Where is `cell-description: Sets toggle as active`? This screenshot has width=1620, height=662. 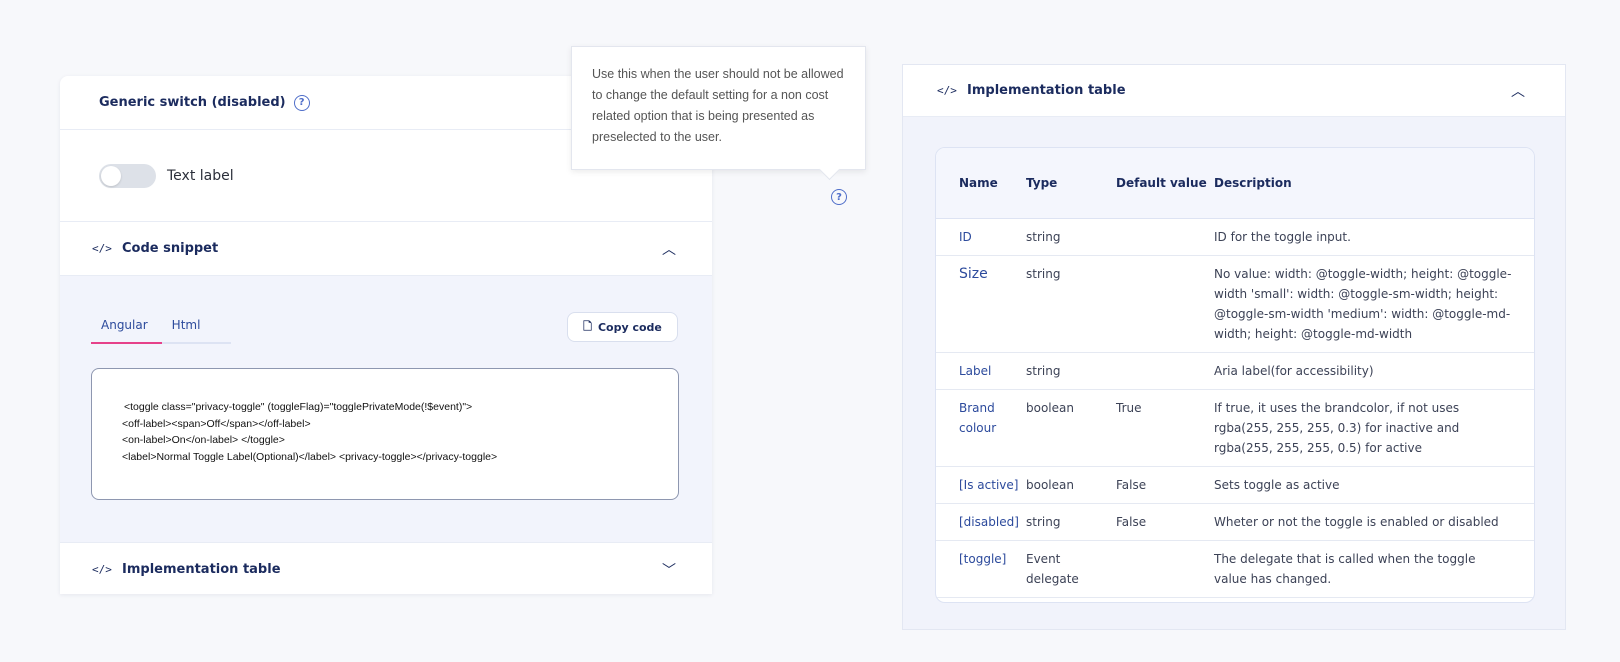
cell-description: Sets toggle as active is located at coordinates (1374, 485).